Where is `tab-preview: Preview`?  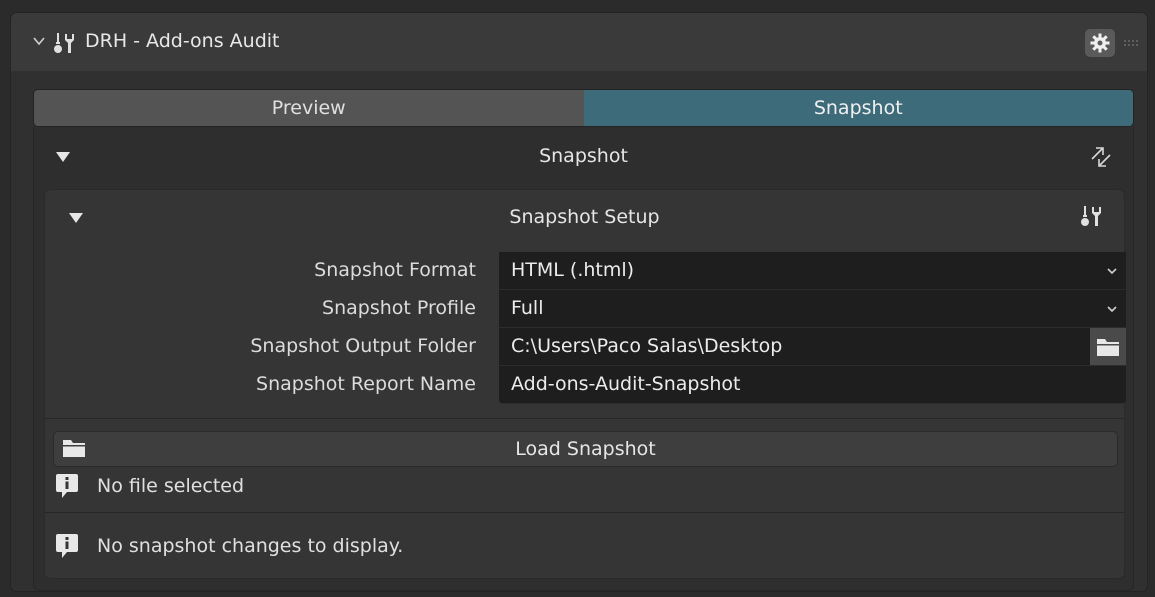 tab-preview: Preview is located at coordinates (309, 108).